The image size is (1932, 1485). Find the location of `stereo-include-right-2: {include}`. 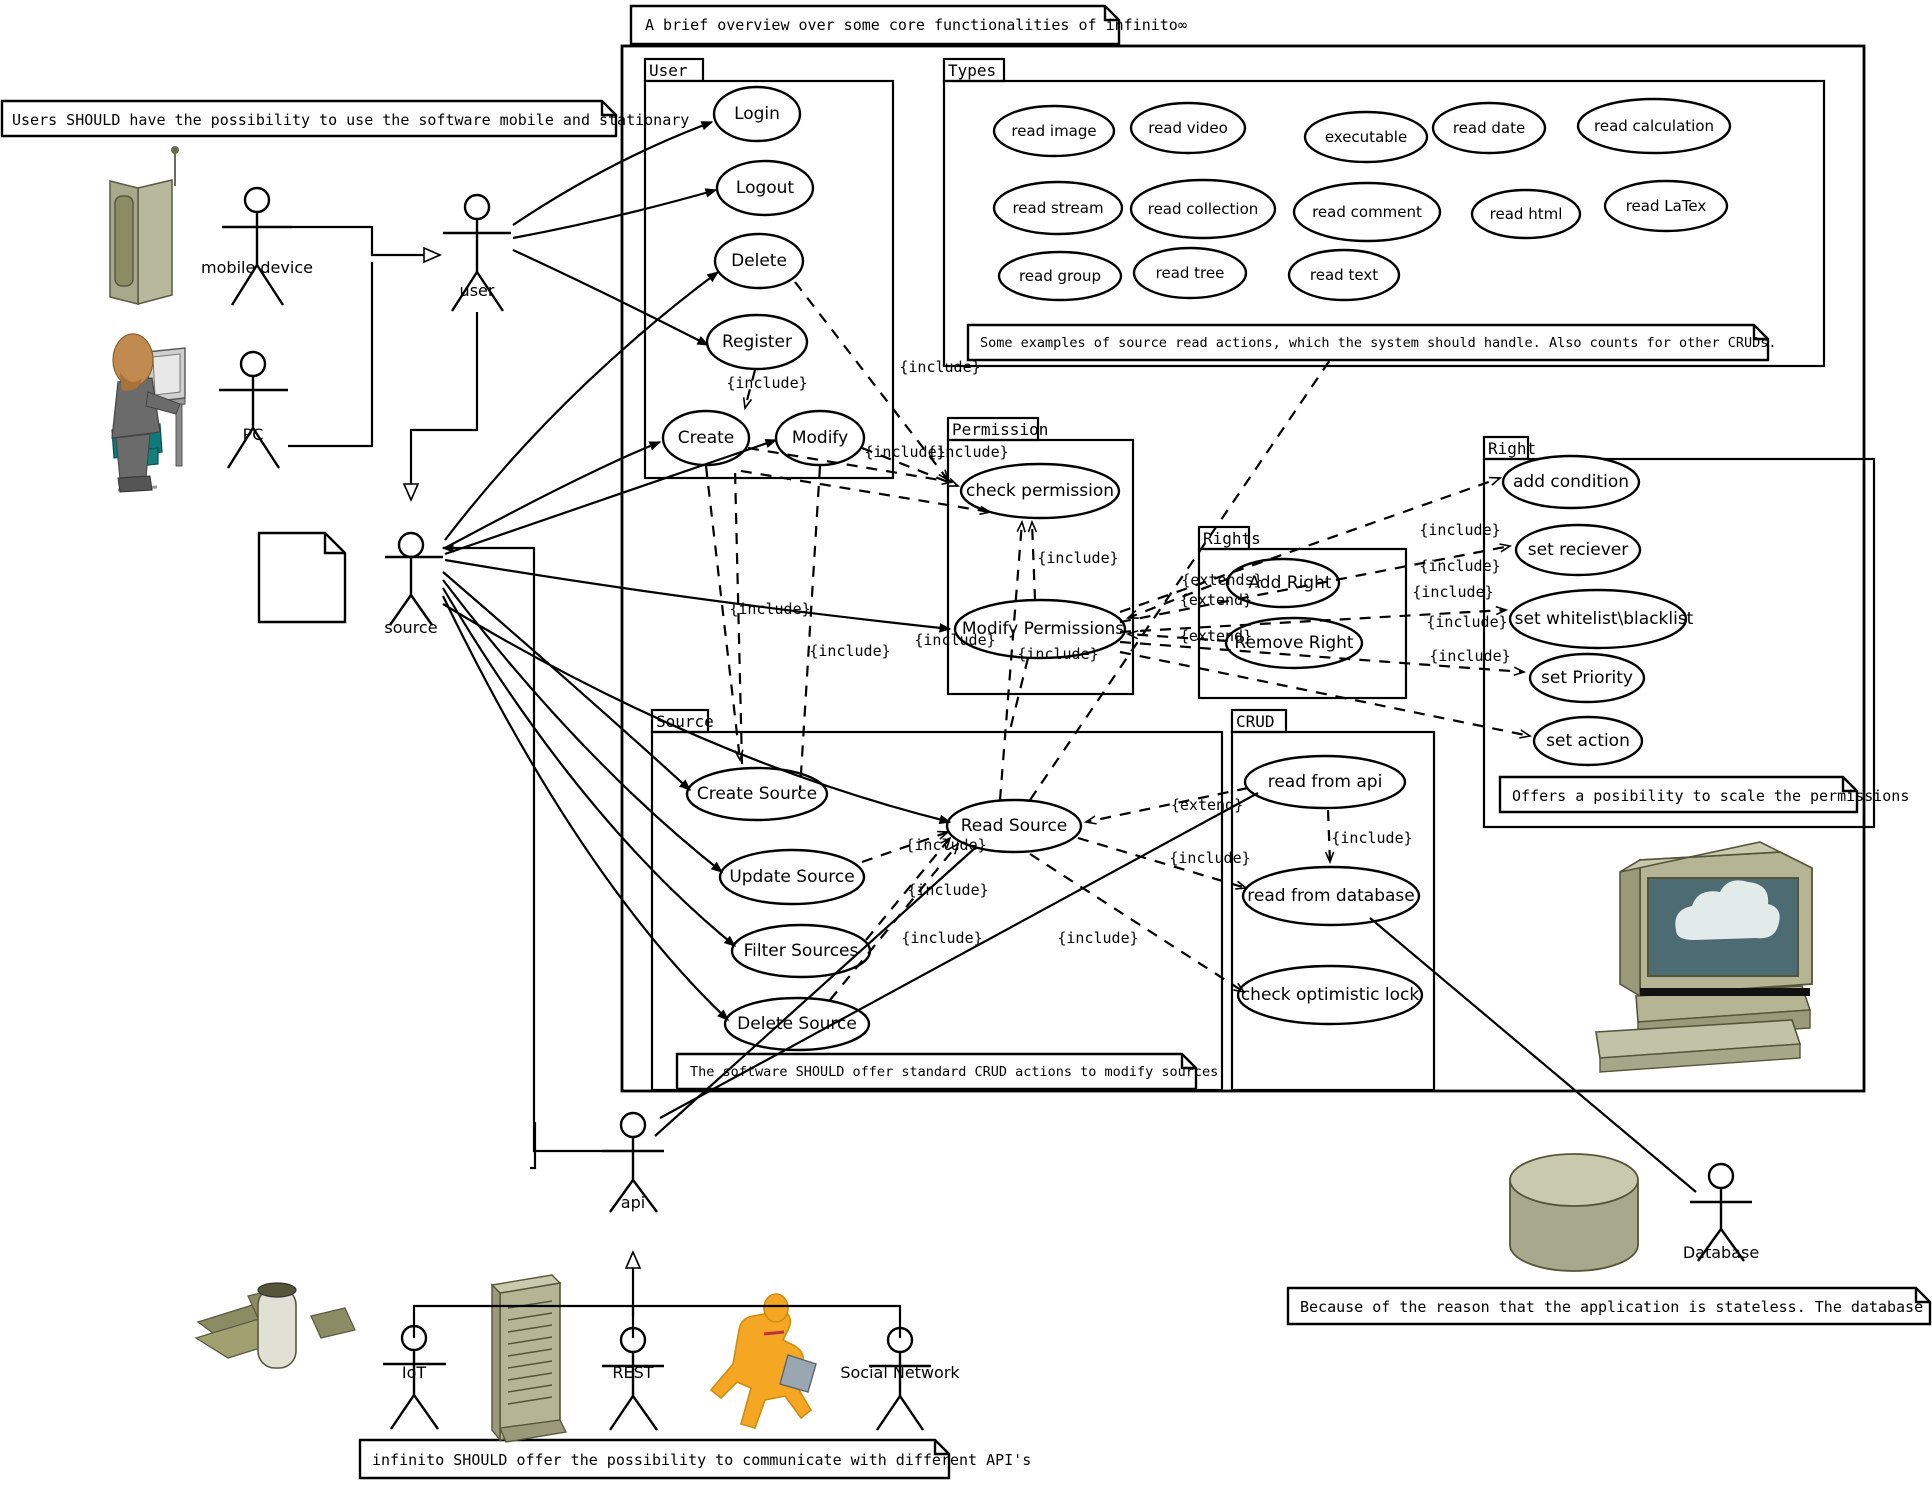

stereo-include-right-2: {include} is located at coordinates (1460, 566).